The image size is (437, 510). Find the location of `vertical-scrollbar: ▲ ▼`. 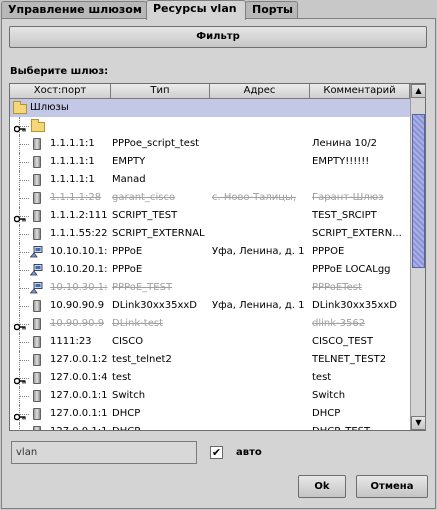

vertical-scrollbar: ▲ ▼ is located at coordinates (418, 257).